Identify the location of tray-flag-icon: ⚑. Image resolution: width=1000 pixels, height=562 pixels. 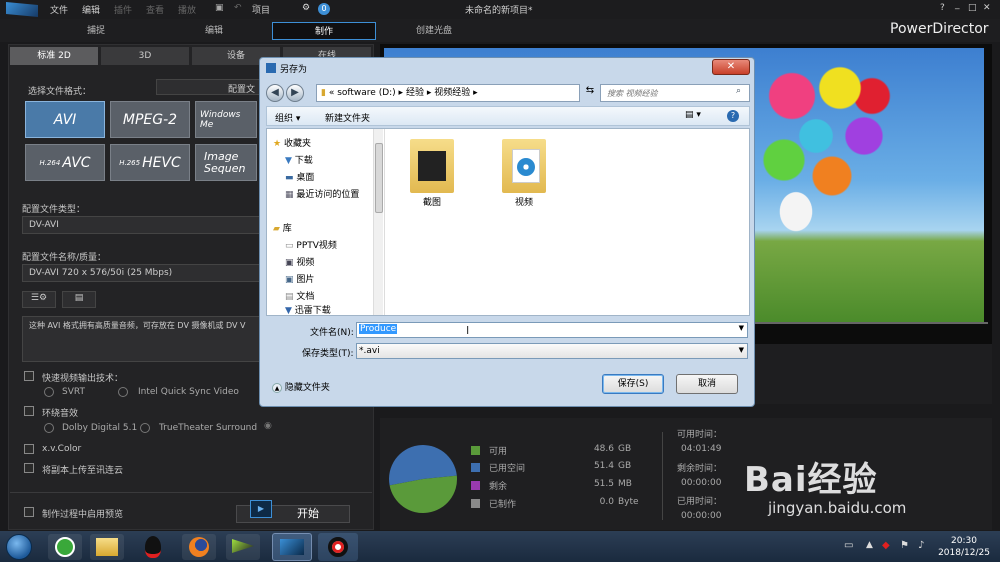
(904, 545).